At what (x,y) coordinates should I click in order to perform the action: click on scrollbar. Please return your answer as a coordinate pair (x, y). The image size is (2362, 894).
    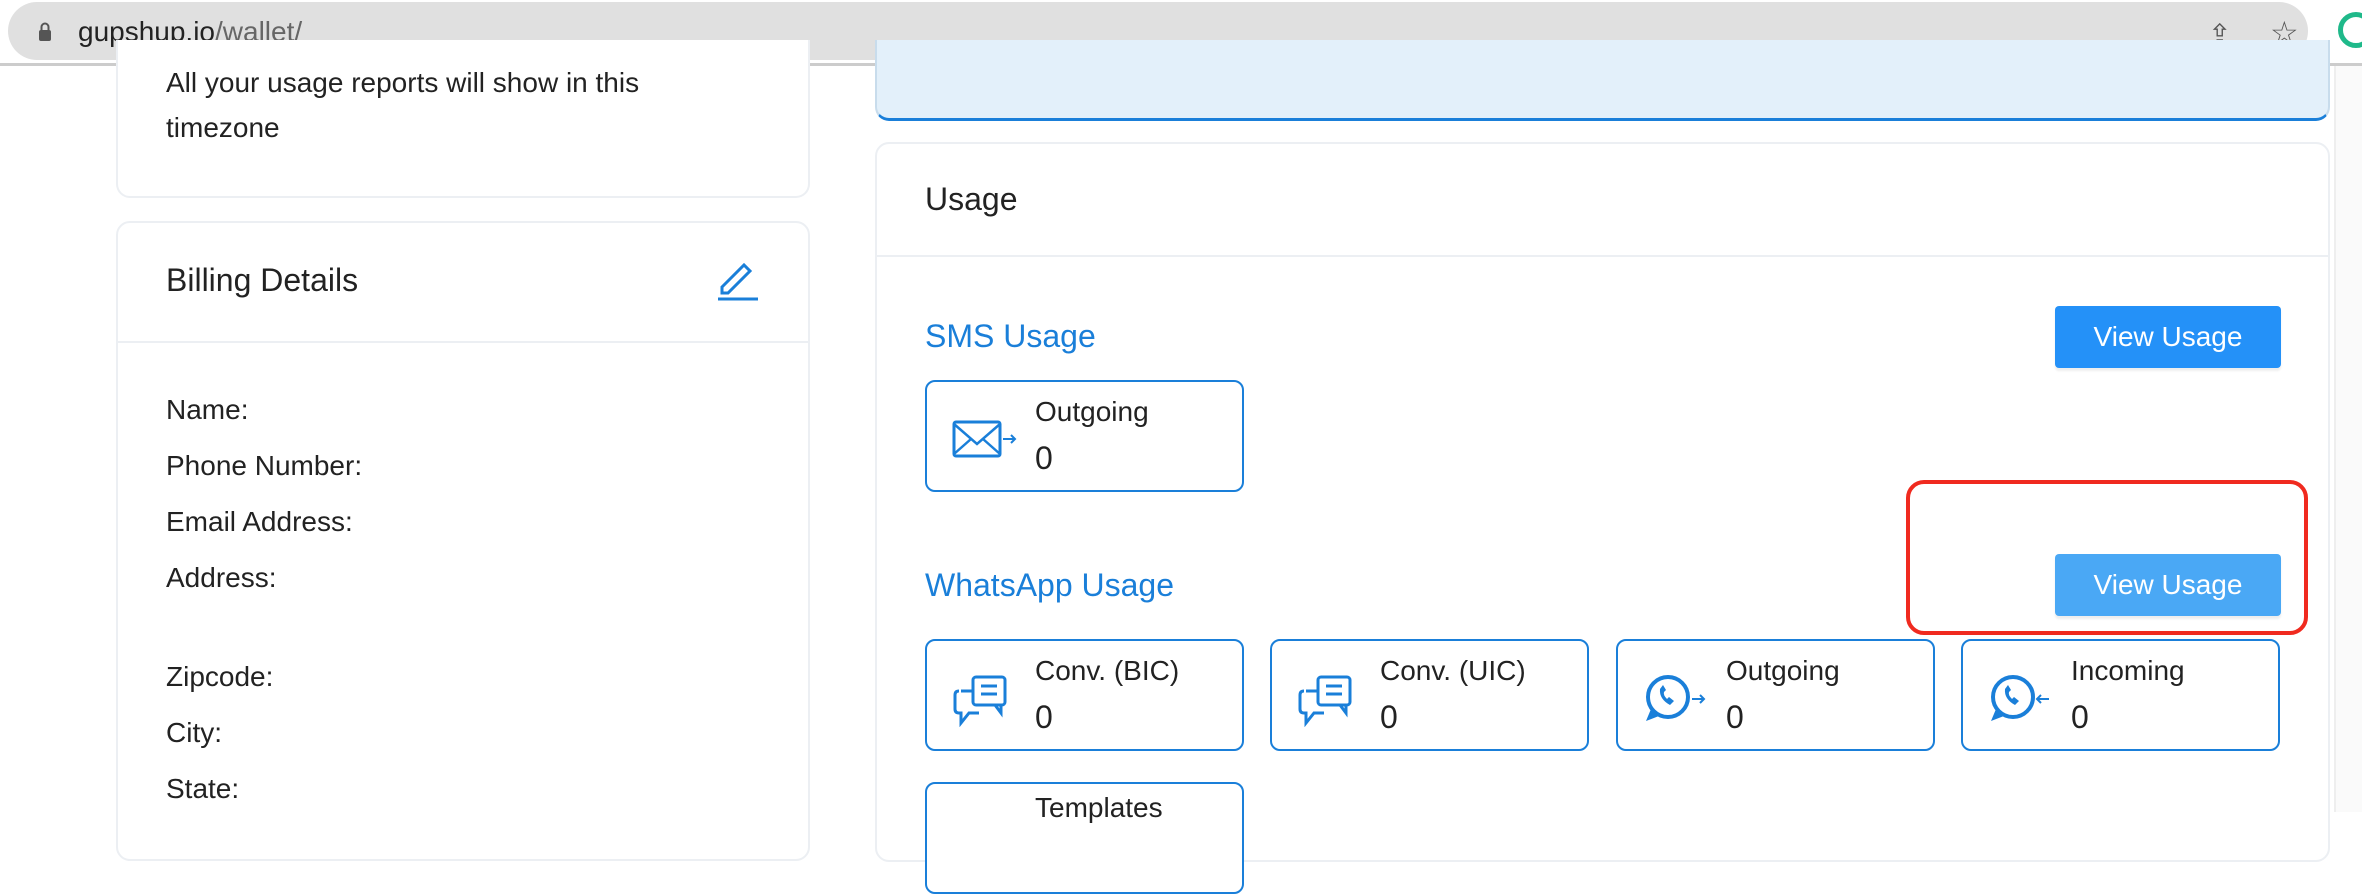
    Looking at the image, I should click on (2348, 439).